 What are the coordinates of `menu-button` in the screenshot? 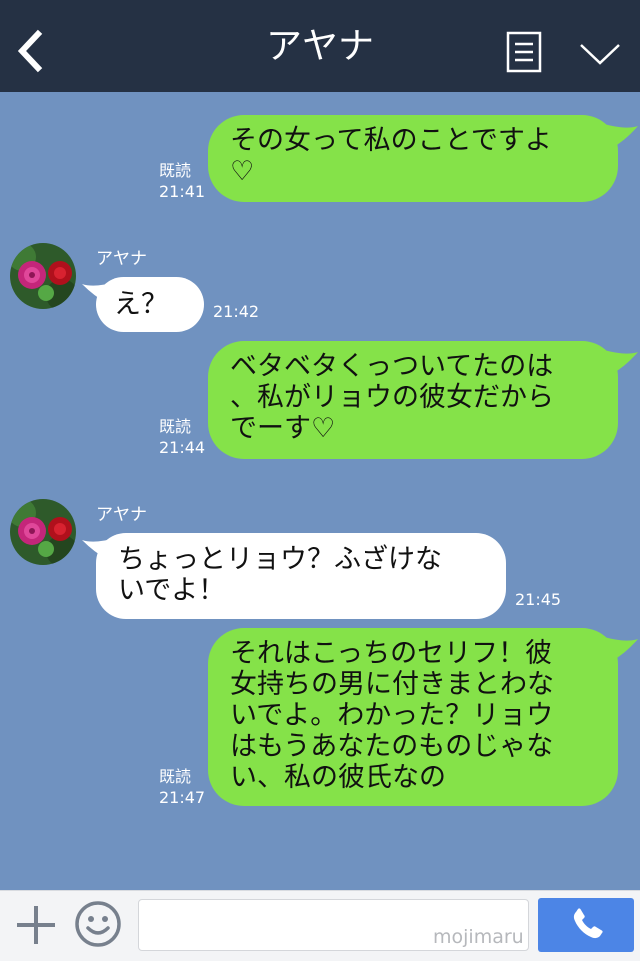 It's located at (524, 52).